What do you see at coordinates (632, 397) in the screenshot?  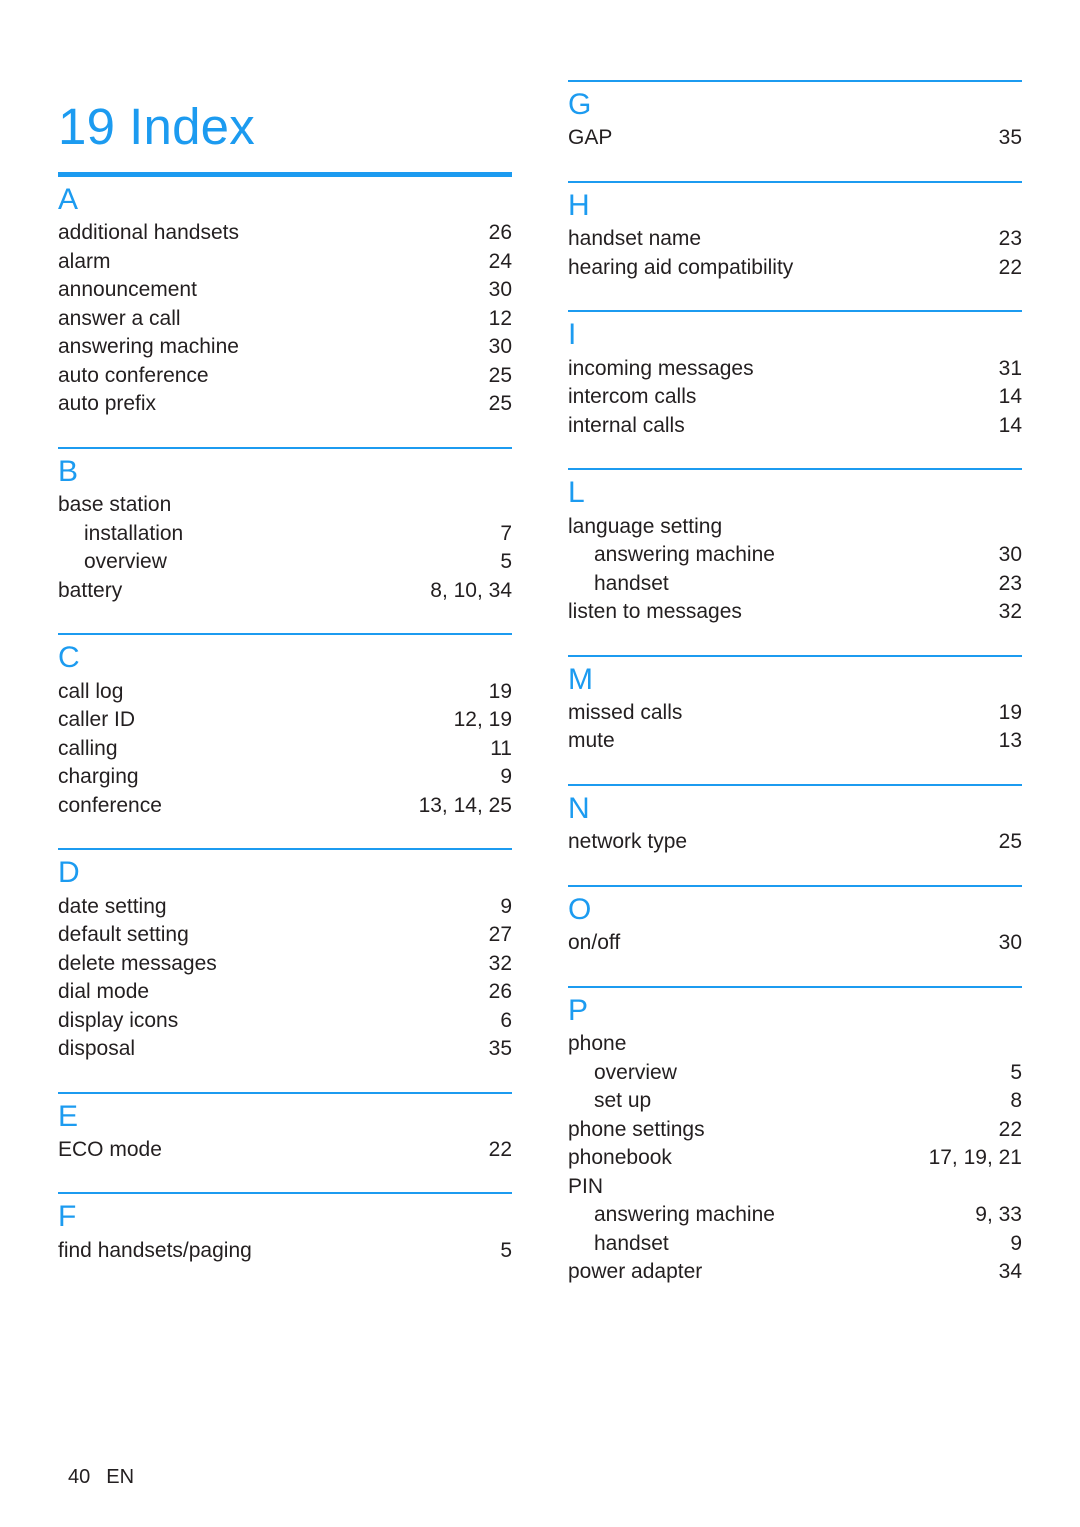 I see `index-entry-label: intercom calls` at bounding box center [632, 397].